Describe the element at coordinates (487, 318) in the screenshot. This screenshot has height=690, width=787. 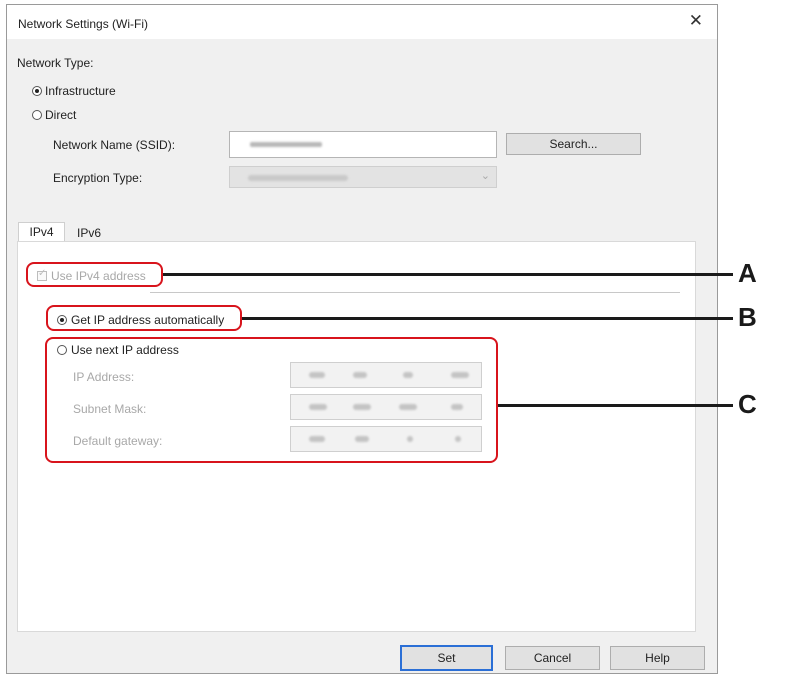
I see `callout-b-leader` at that location.